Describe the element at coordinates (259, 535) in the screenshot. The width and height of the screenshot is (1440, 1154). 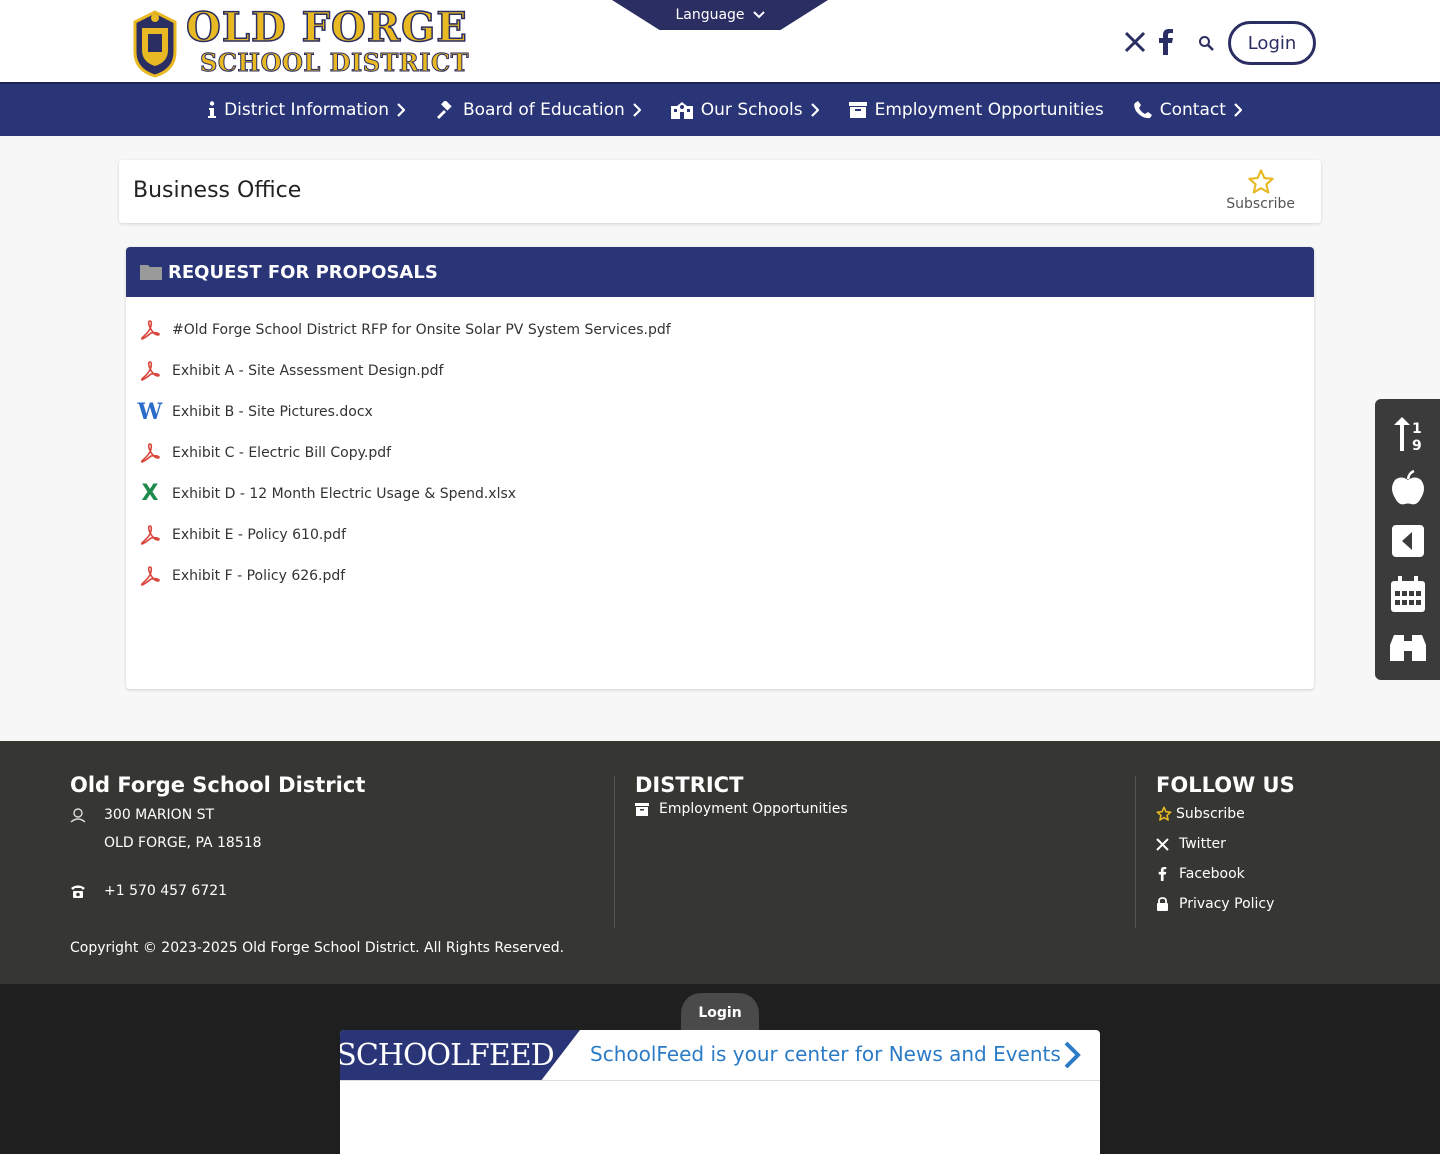
I see `document-name: Exhibit E - Policy 610.pdf` at that location.